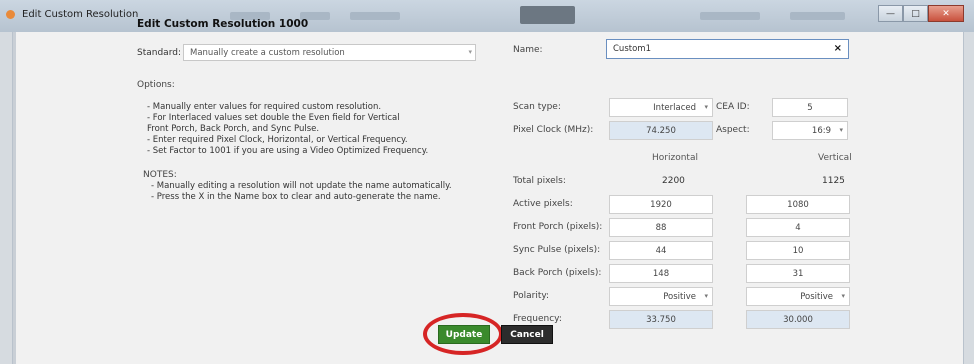 The width and height of the screenshot is (974, 364). I want to click on active-pixels-h-field: 1920, so click(661, 204).